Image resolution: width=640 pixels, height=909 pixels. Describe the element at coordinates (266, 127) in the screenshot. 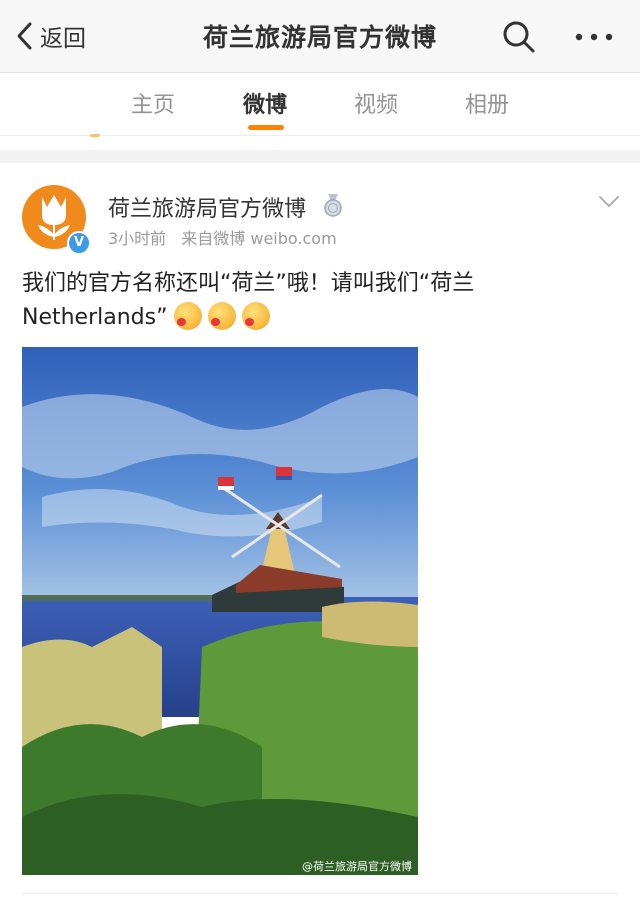

I see `active-tab-indicator` at that location.